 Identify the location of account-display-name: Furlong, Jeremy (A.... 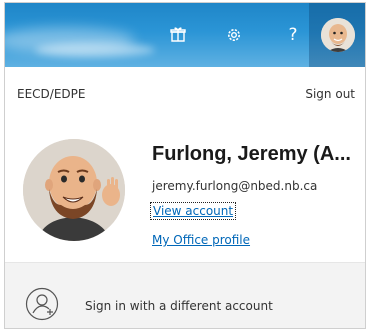
(251, 154).